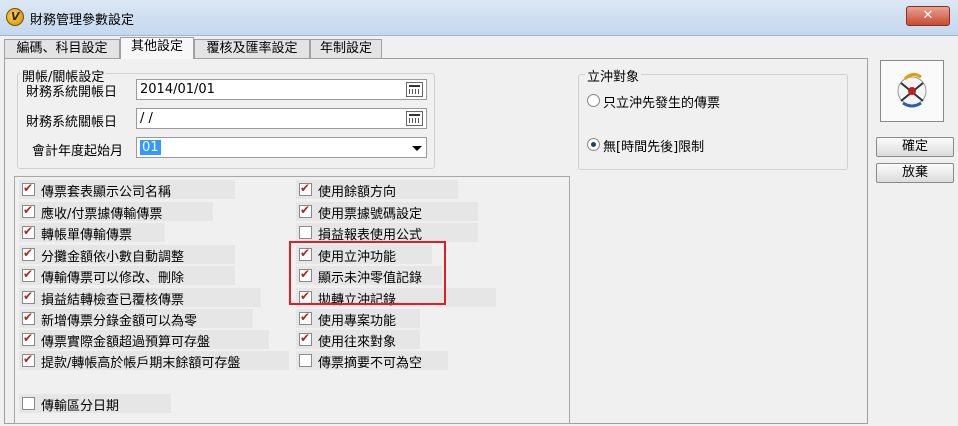  I want to click on option-label: 提款/轉帳高於帳戶期末餘額可存盤, so click(141, 363).